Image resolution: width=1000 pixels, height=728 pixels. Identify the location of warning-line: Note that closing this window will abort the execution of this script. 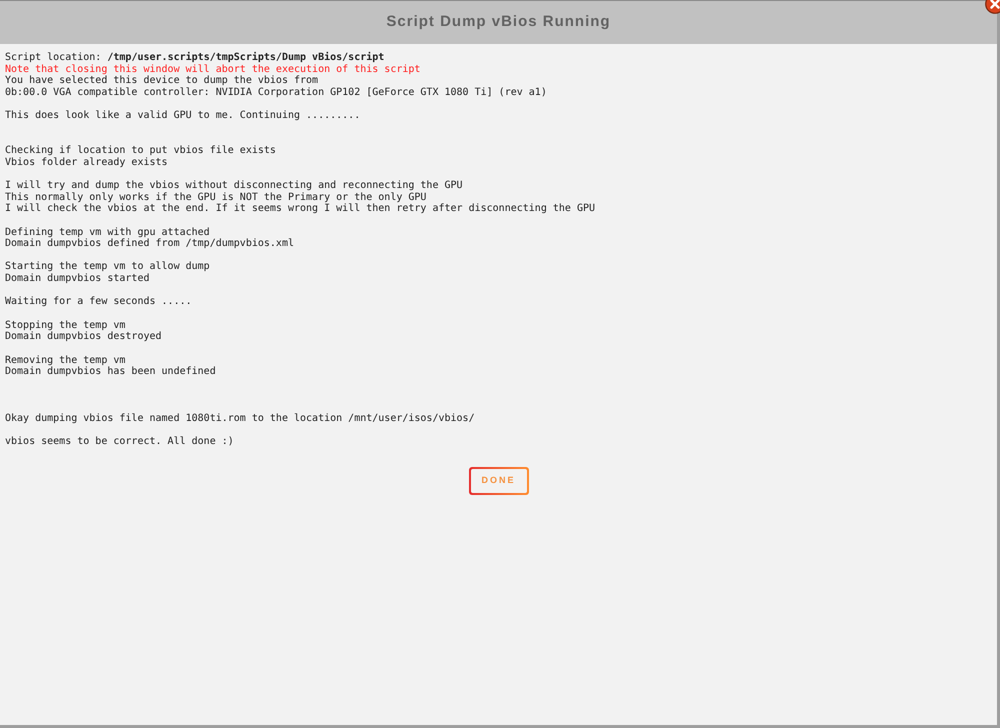
(212, 69).